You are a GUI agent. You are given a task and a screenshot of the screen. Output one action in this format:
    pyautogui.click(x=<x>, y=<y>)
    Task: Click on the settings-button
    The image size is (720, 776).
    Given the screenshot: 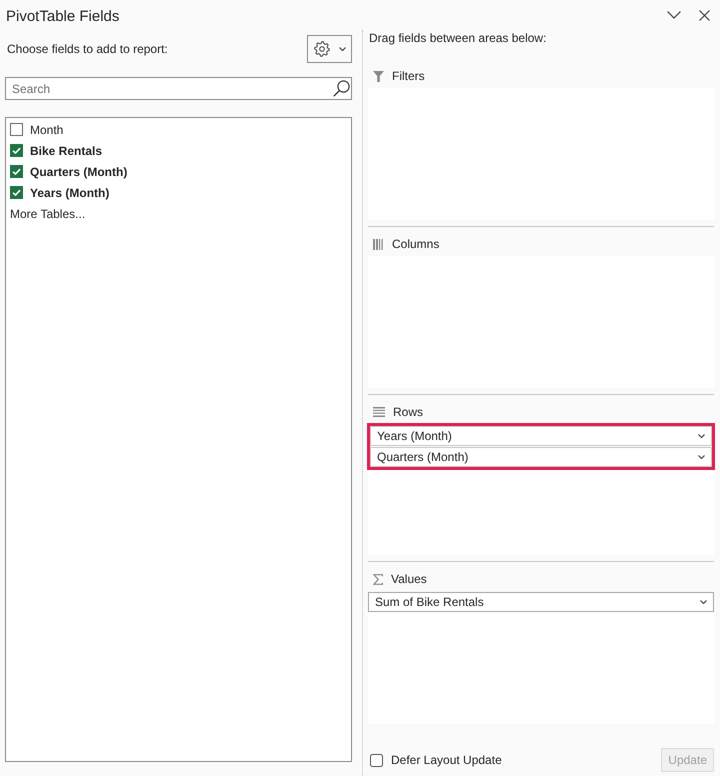 What is the action you would take?
    pyautogui.click(x=329, y=49)
    